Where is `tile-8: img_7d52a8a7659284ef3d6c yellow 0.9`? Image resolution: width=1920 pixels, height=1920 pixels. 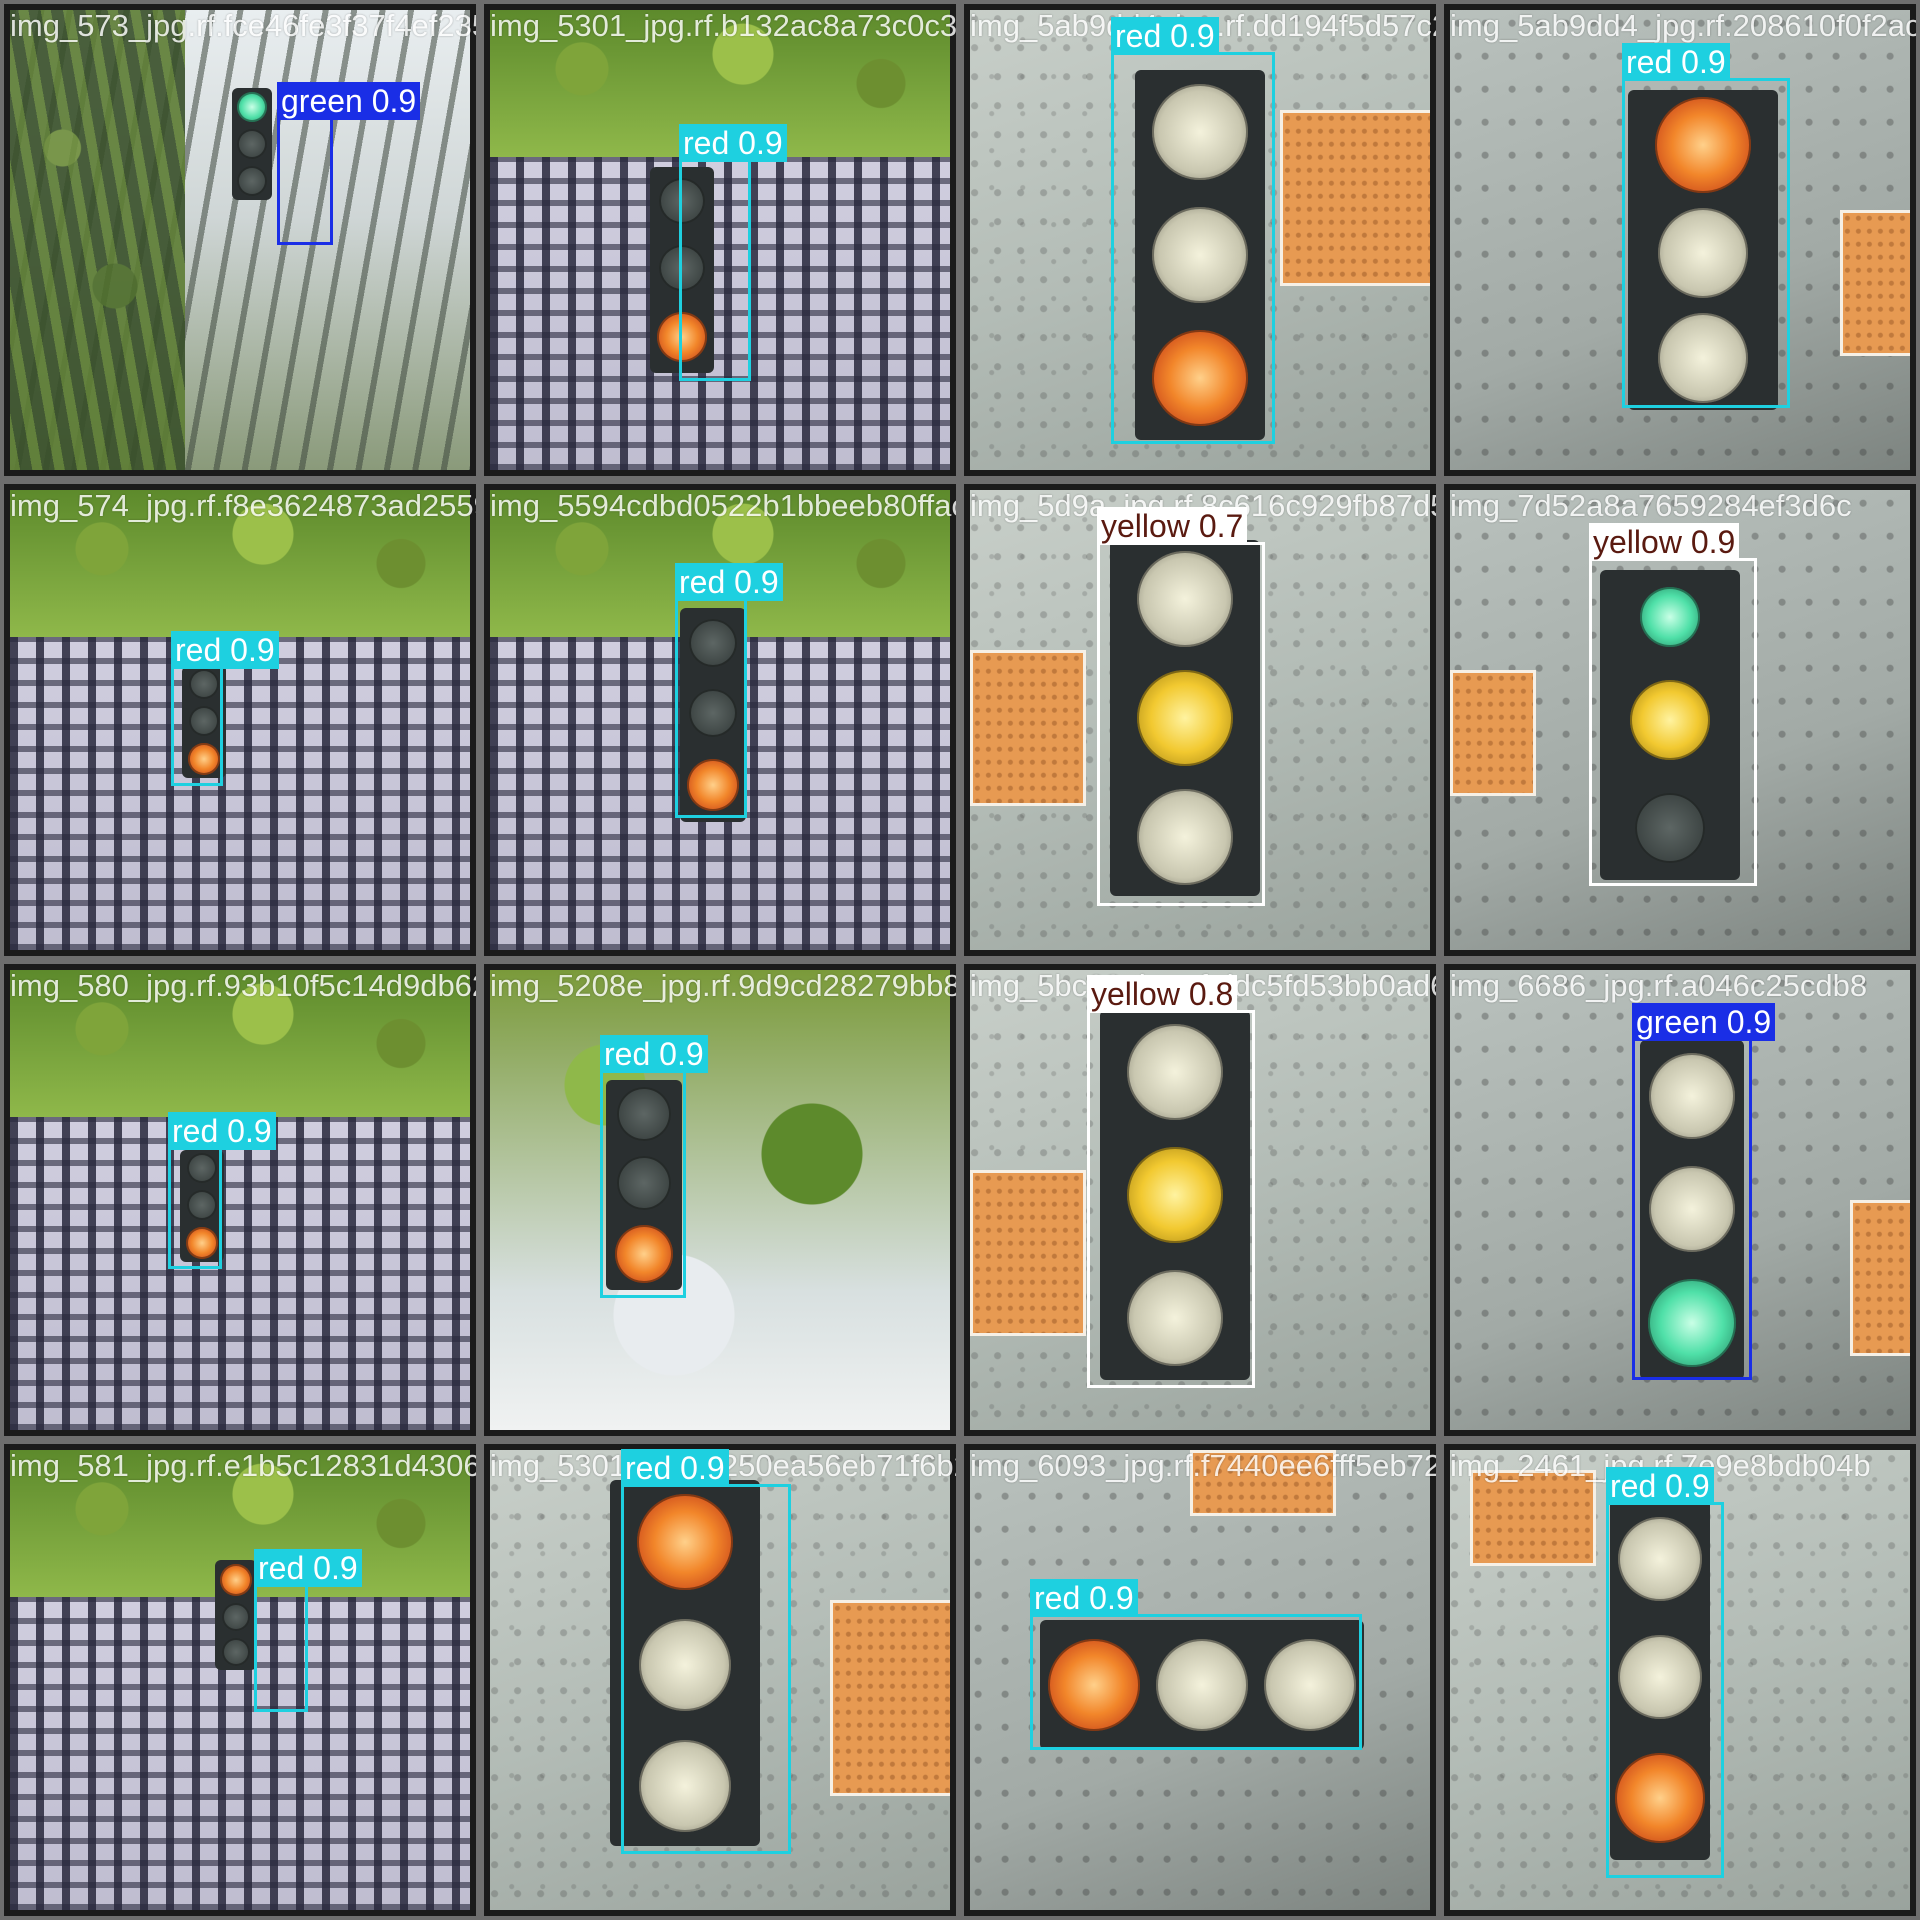 tile-8: img_7d52a8a7659284ef3d6c yellow 0.9 is located at coordinates (1680, 720).